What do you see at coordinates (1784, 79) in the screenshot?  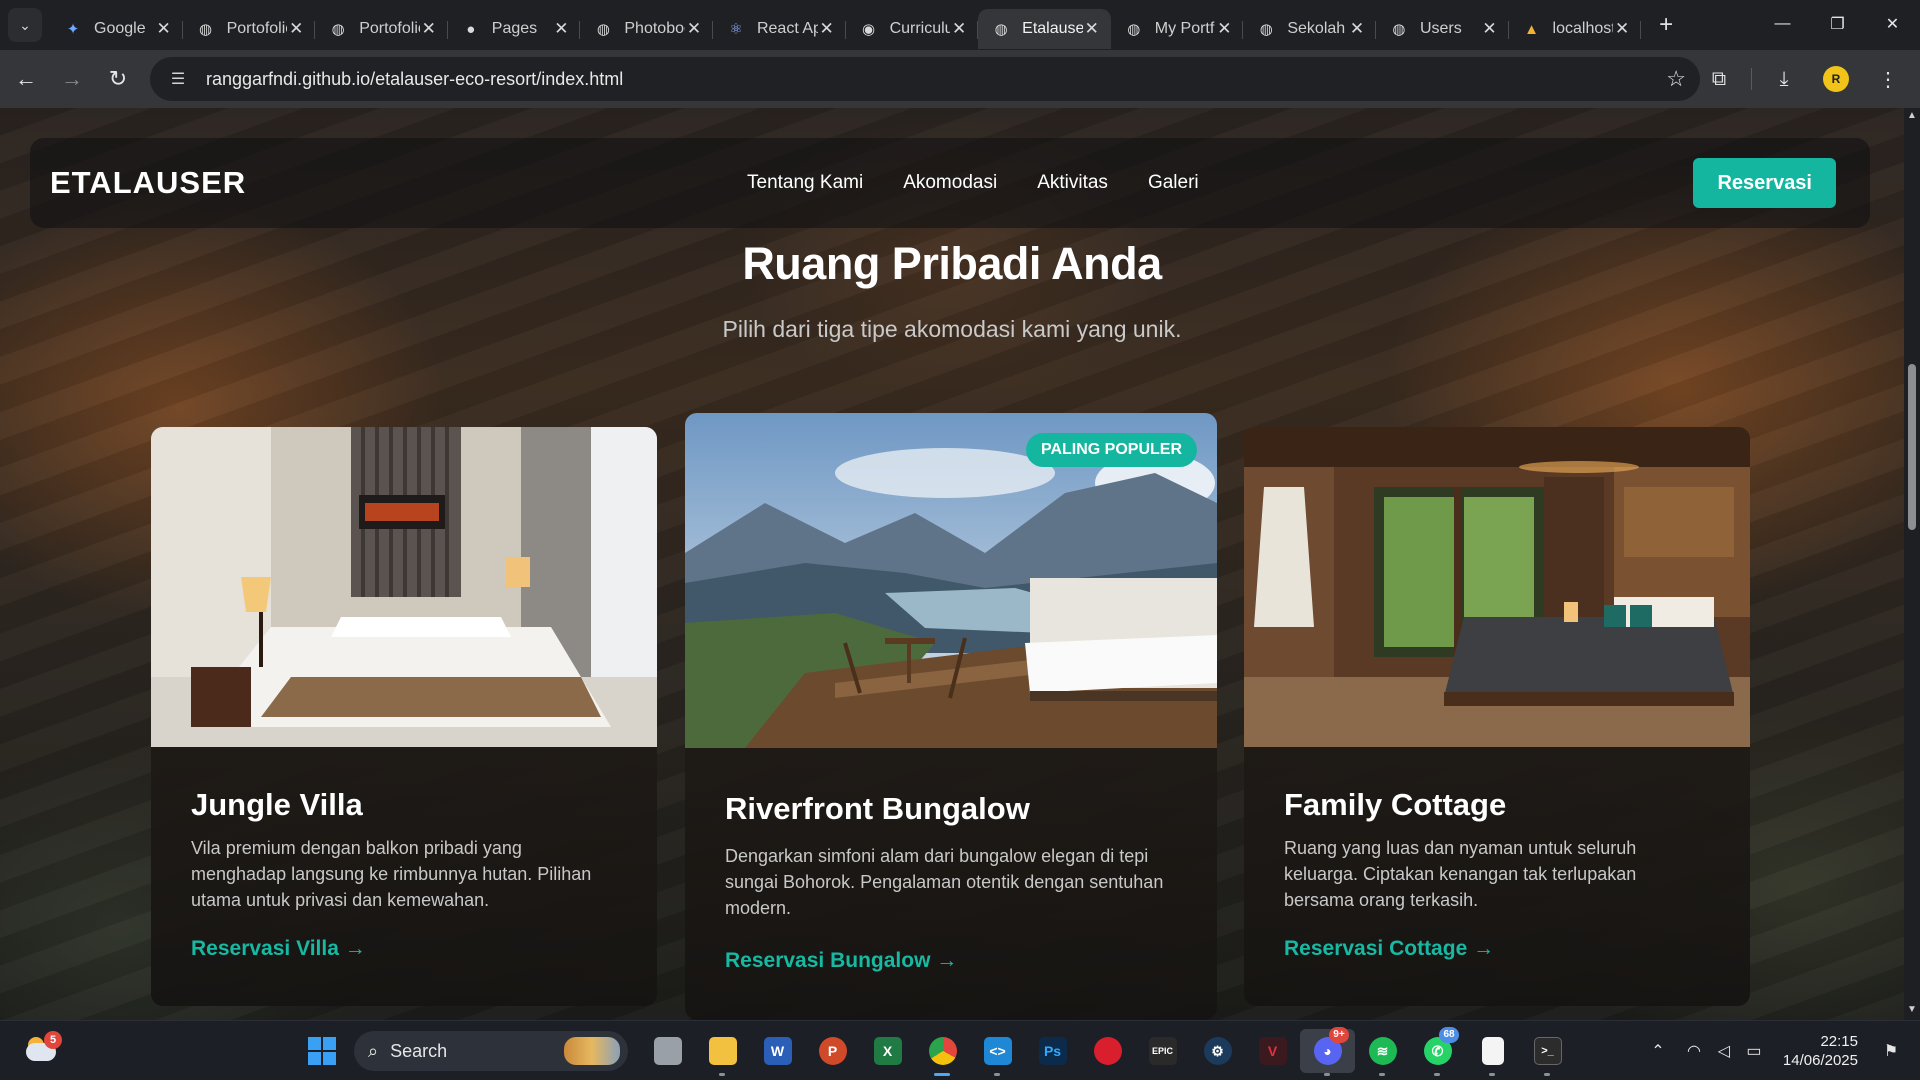 I see `downloads-button: ⤓` at bounding box center [1784, 79].